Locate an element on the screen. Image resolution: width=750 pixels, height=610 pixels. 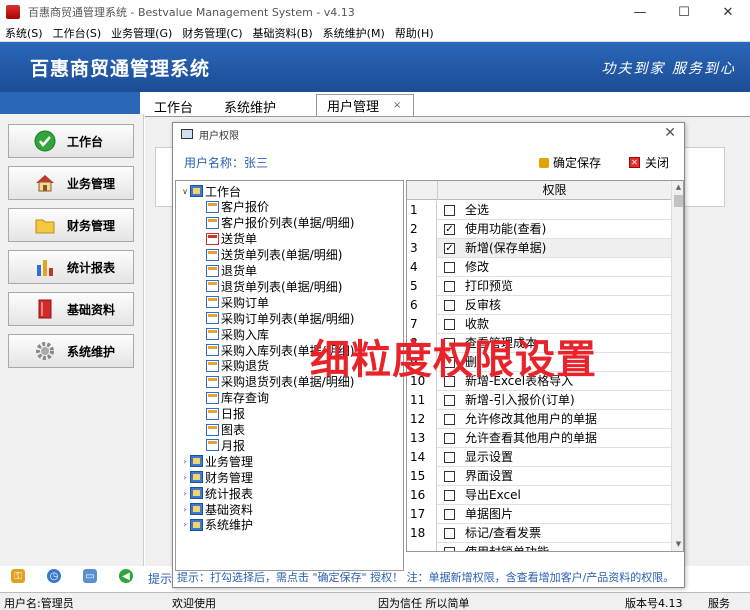
save-button: 确定保存 is located at coordinates (570, 162).